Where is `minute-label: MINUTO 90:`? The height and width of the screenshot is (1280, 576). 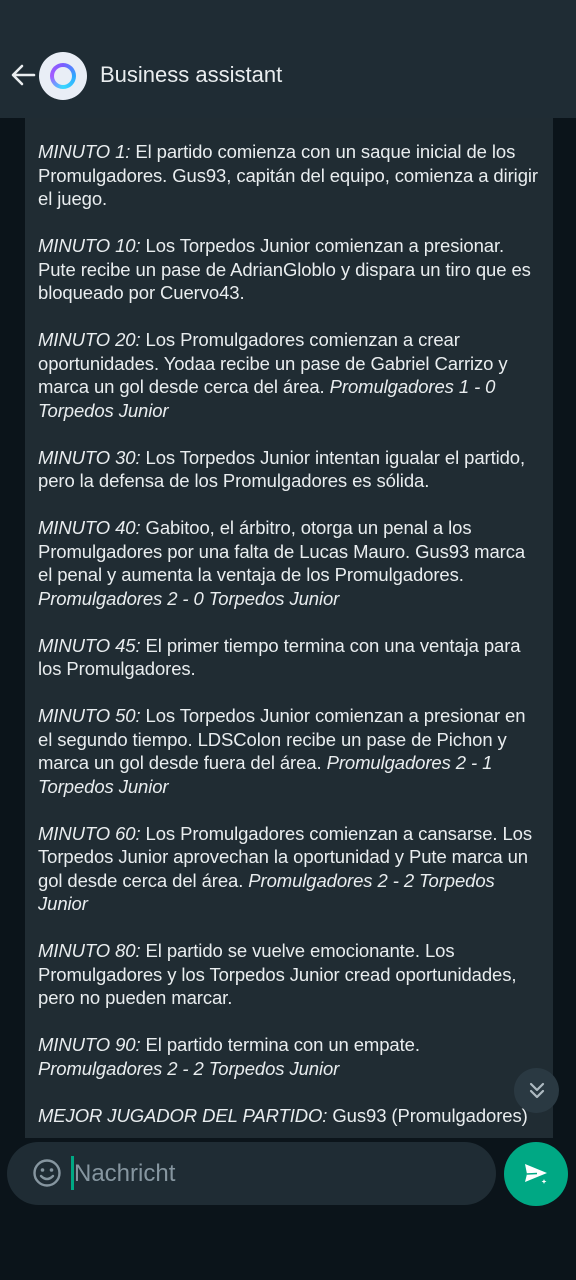
minute-label: MINUTO 90: is located at coordinates (89, 1044).